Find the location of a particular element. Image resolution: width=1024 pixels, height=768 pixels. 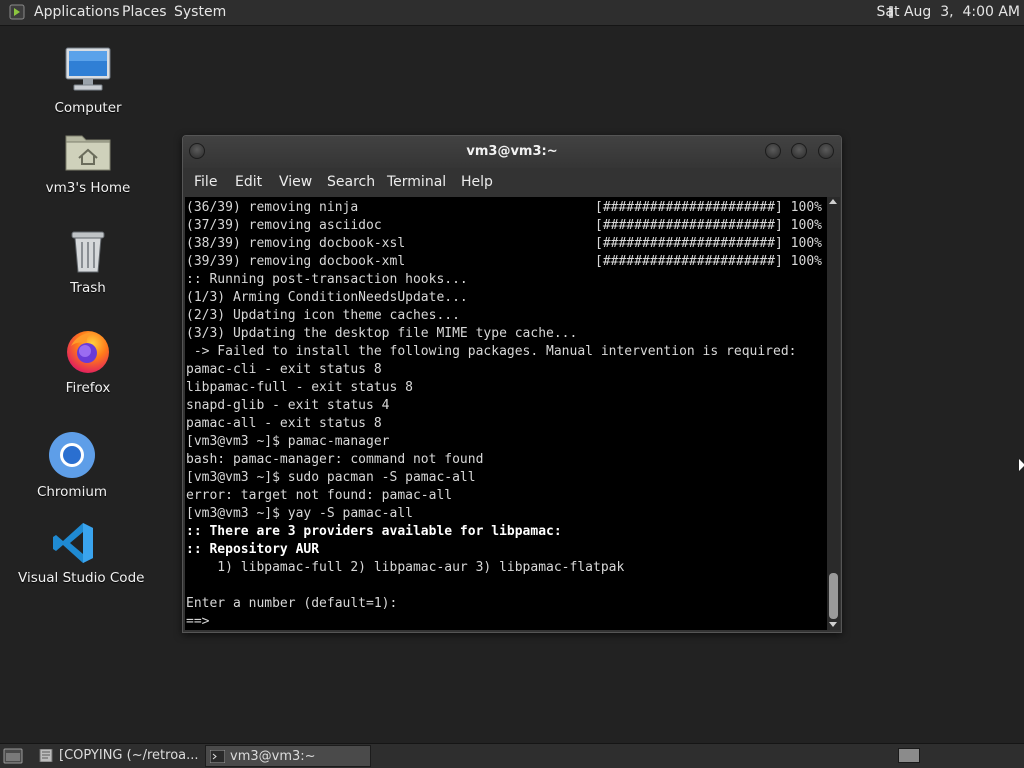

menu-edit: Edit is located at coordinates (248, 182).